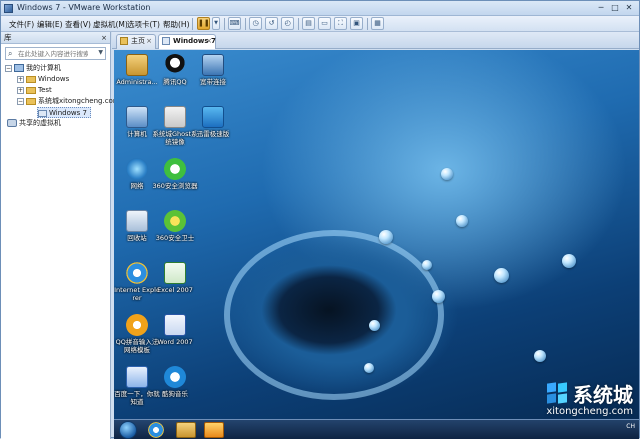 The width and height of the screenshot is (640, 439). What do you see at coordinates (137, 221) in the screenshot?
I see `recycle-bin-icon` at bounding box center [137, 221].